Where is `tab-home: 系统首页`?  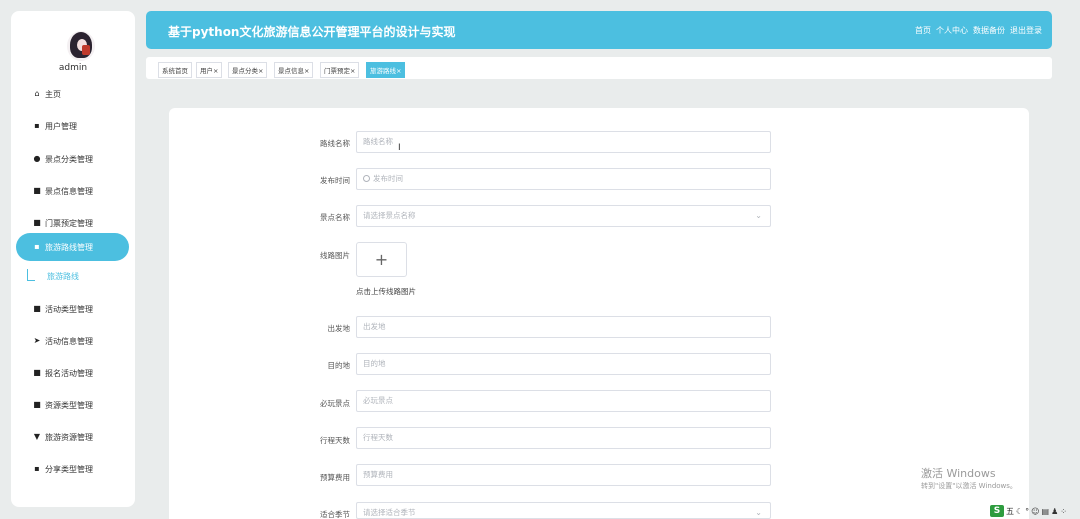 tab-home: 系统首页 is located at coordinates (175, 70).